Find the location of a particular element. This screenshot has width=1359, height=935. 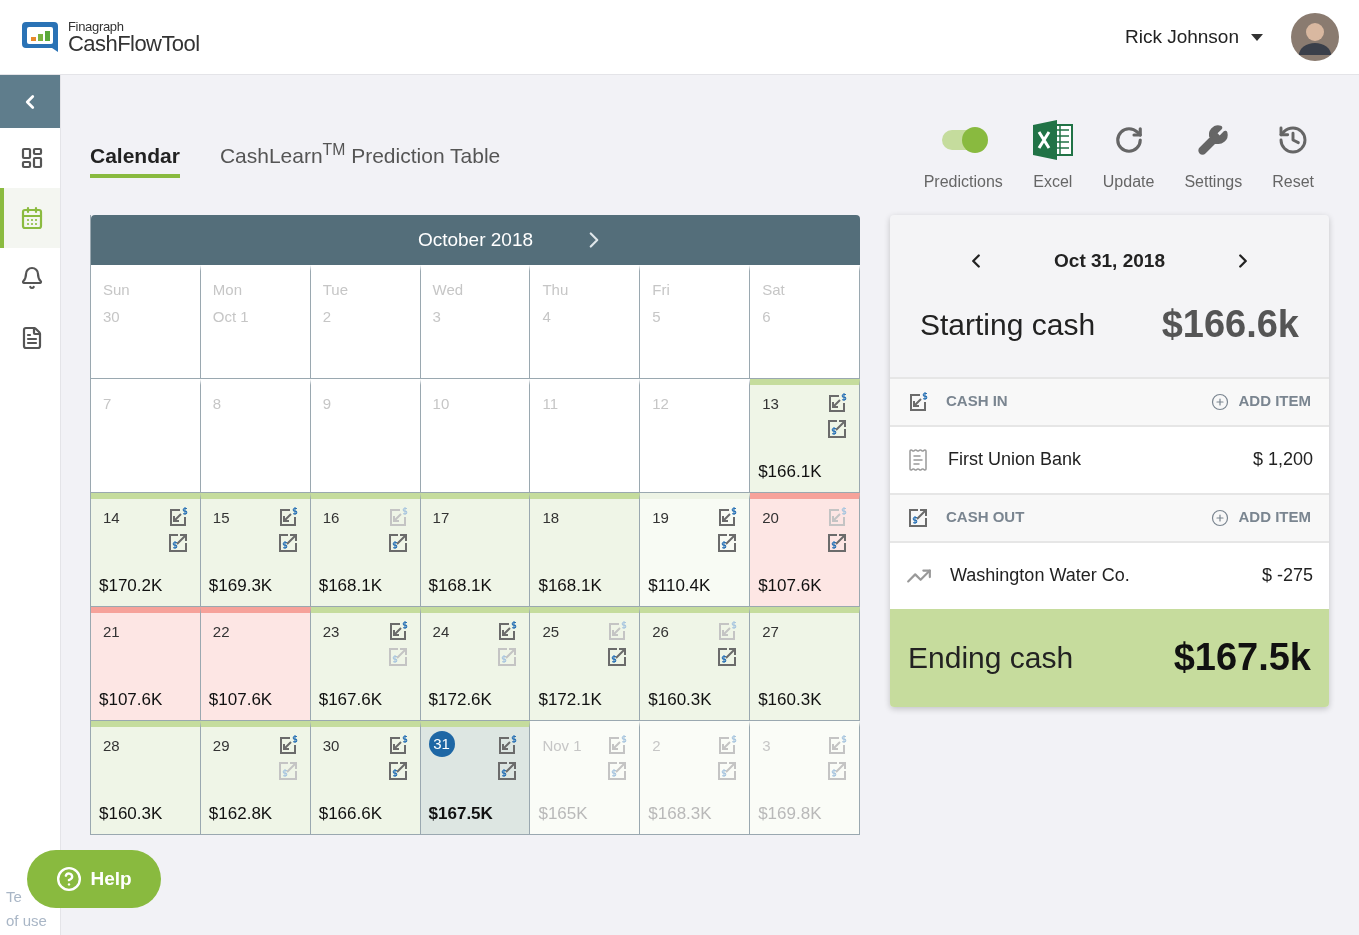

day-balance: $167.6K is located at coordinates (351, 699).